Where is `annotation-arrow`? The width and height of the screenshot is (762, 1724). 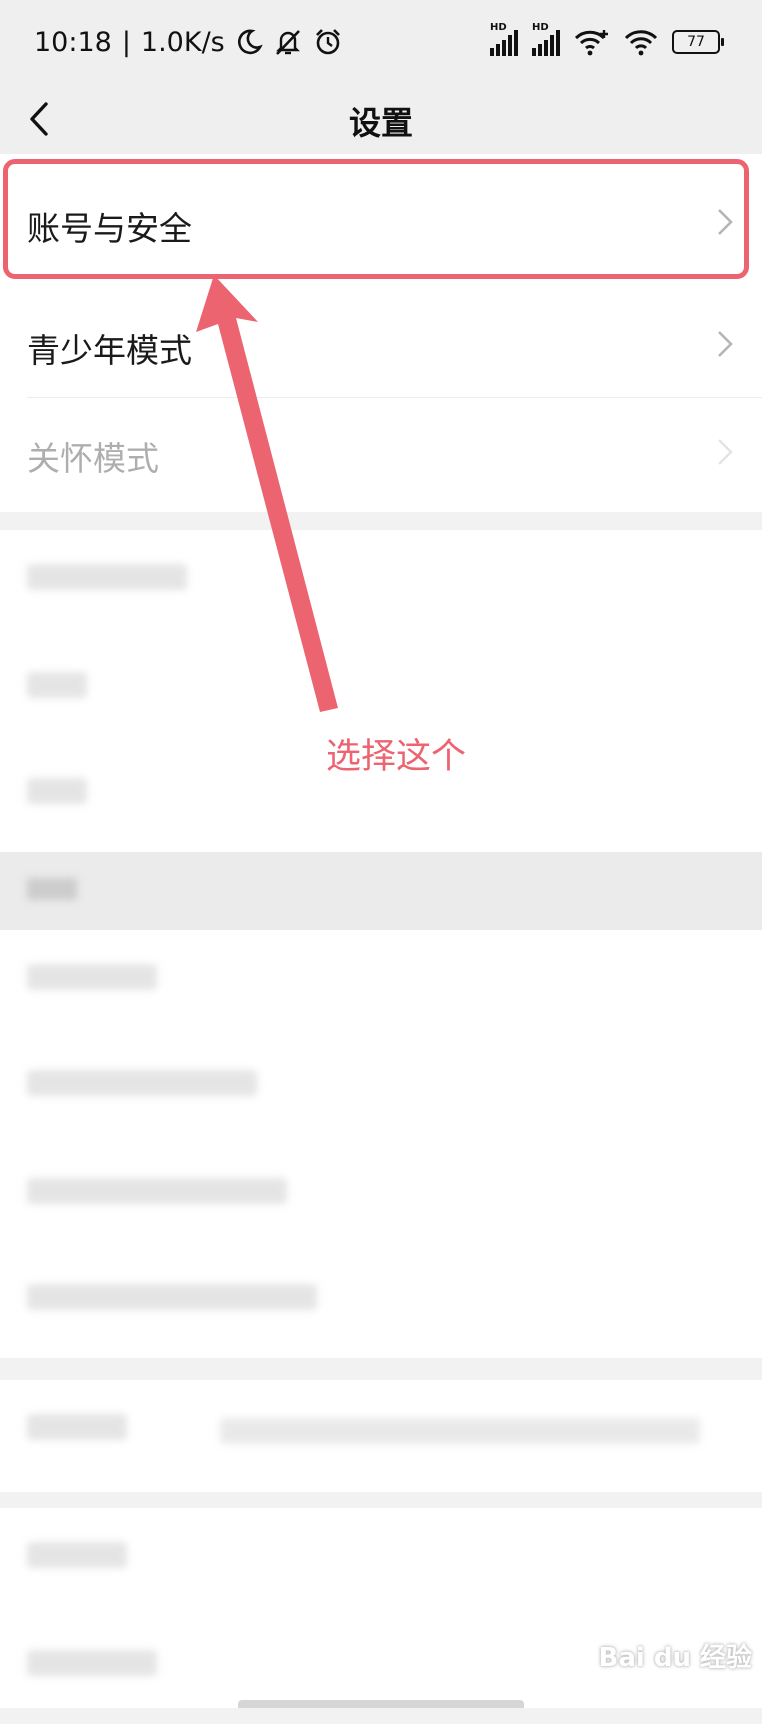
annotation-arrow is located at coordinates (267, 493).